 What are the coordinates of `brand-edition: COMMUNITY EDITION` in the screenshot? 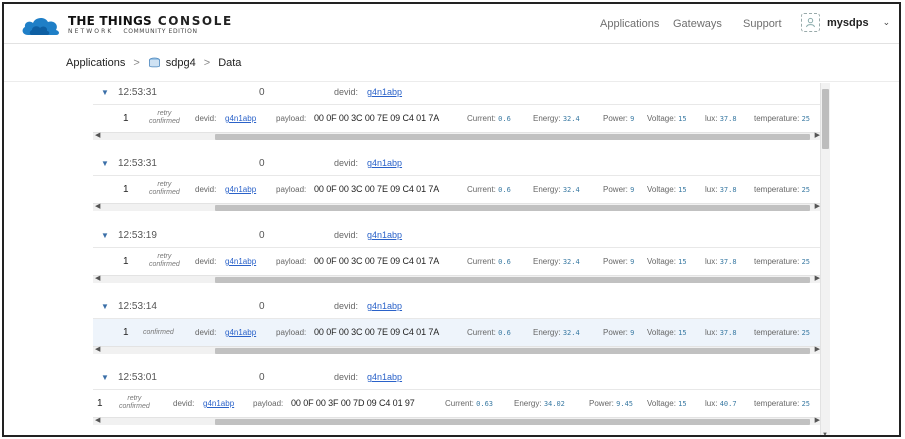 It's located at (160, 31).